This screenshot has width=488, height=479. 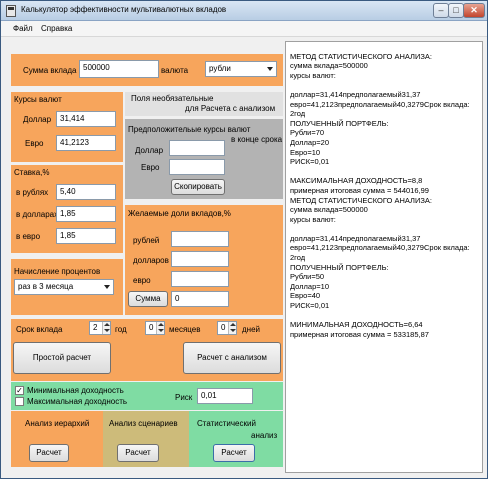 I want to click on shares-eur-input, so click(x=200, y=279).